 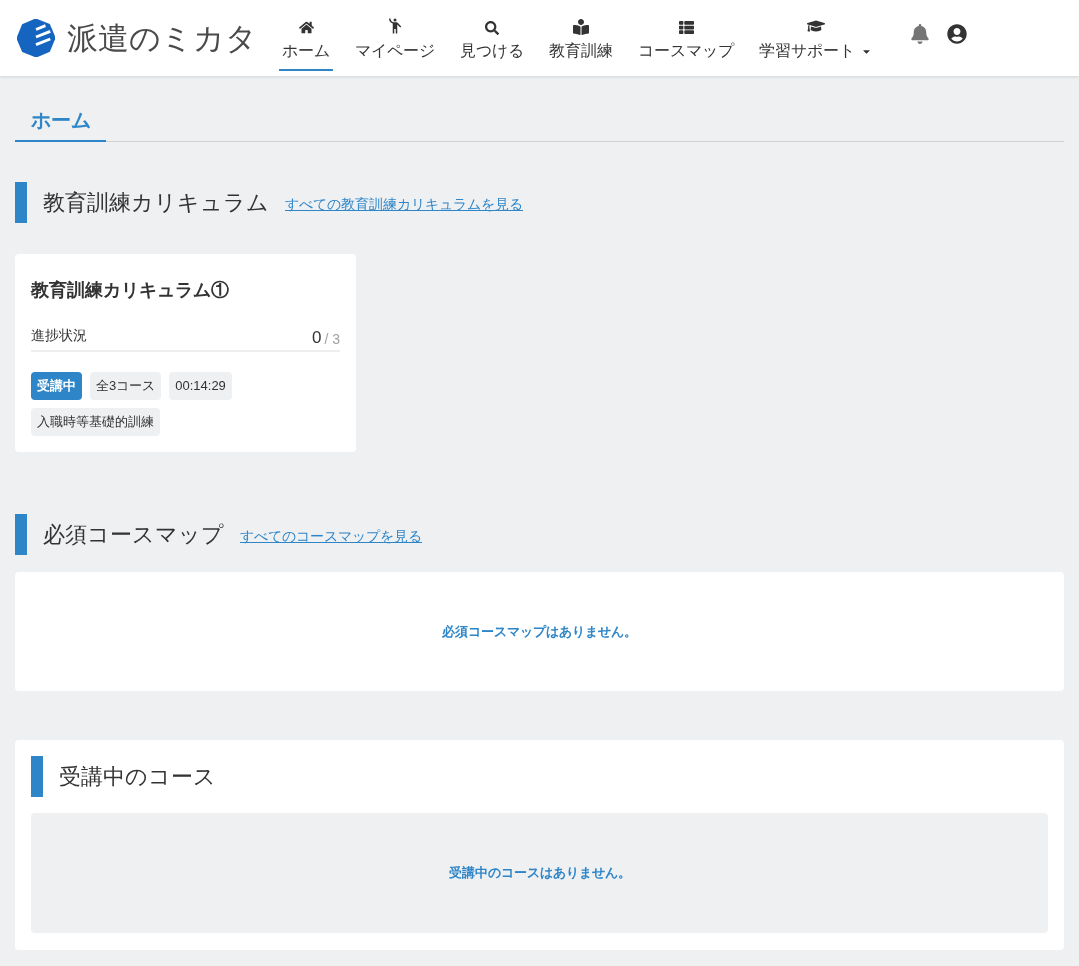 What do you see at coordinates (492, 28) in the screenshot?
I see `search-icon` at bounding box center [492, 28].